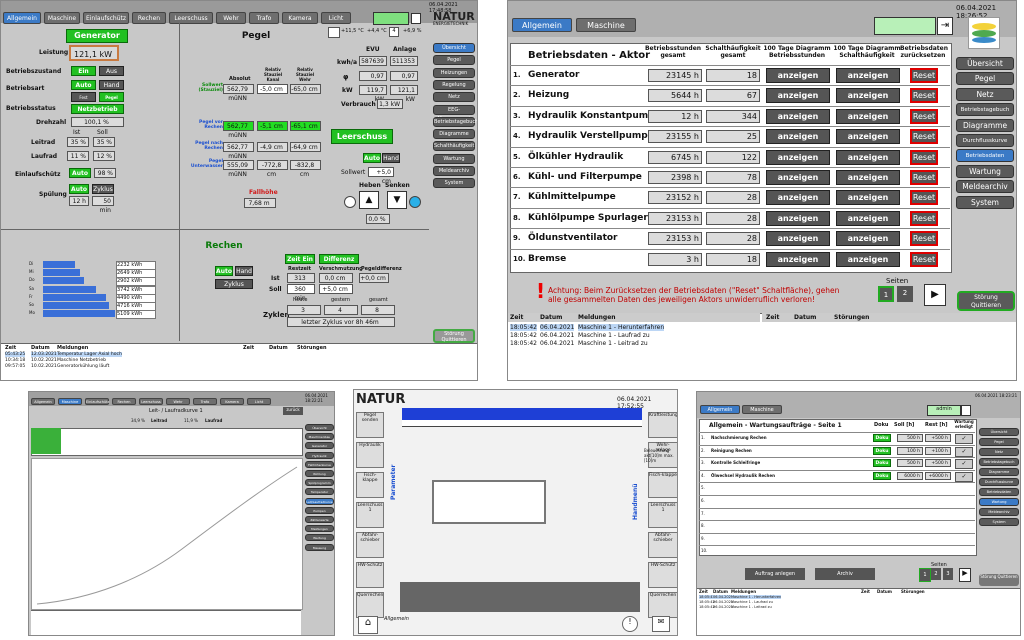 The width and height of the screenshot is (1024, 640). Describe the element at coordinates (319, 510) in the screenshot. I see `sidebar-item-9: Pumpen` at that location.